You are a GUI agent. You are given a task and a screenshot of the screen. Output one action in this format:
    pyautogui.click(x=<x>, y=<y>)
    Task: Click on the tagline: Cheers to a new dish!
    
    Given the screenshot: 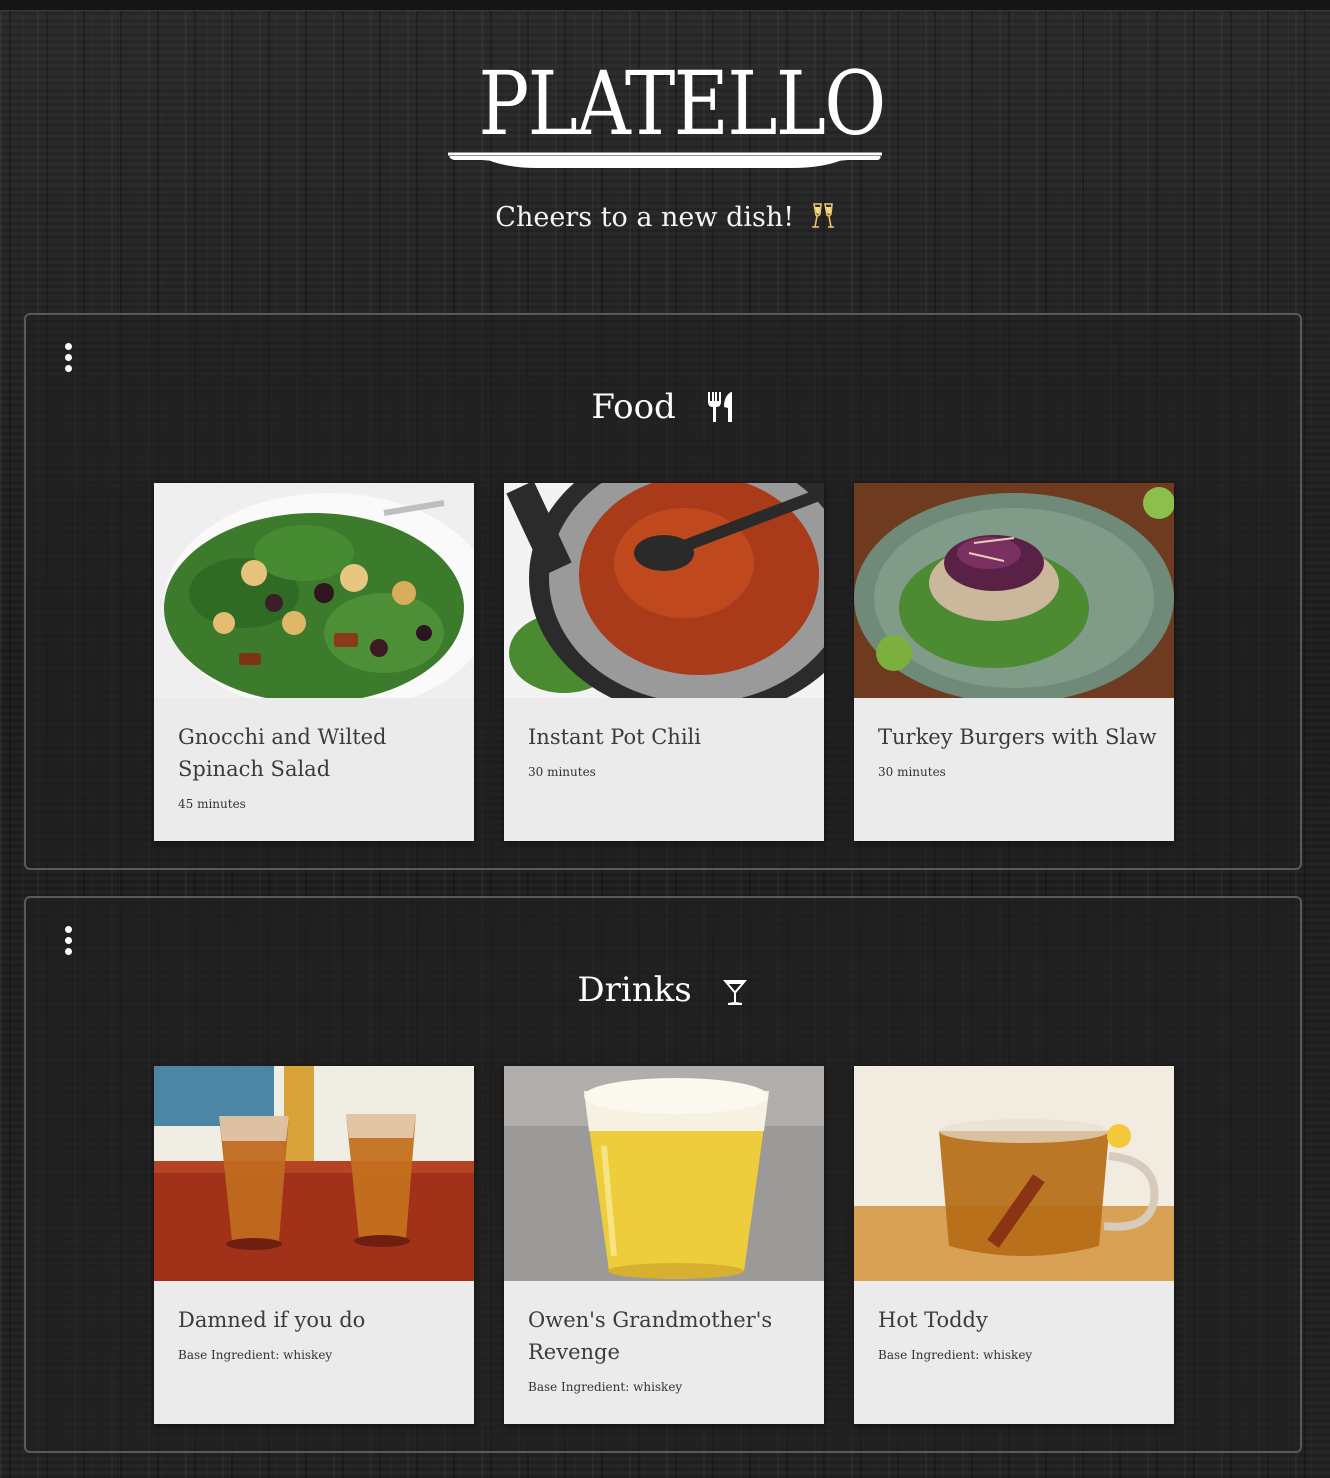 What is the action you would take?
    pyautogui.click(x=665, y=218)
    